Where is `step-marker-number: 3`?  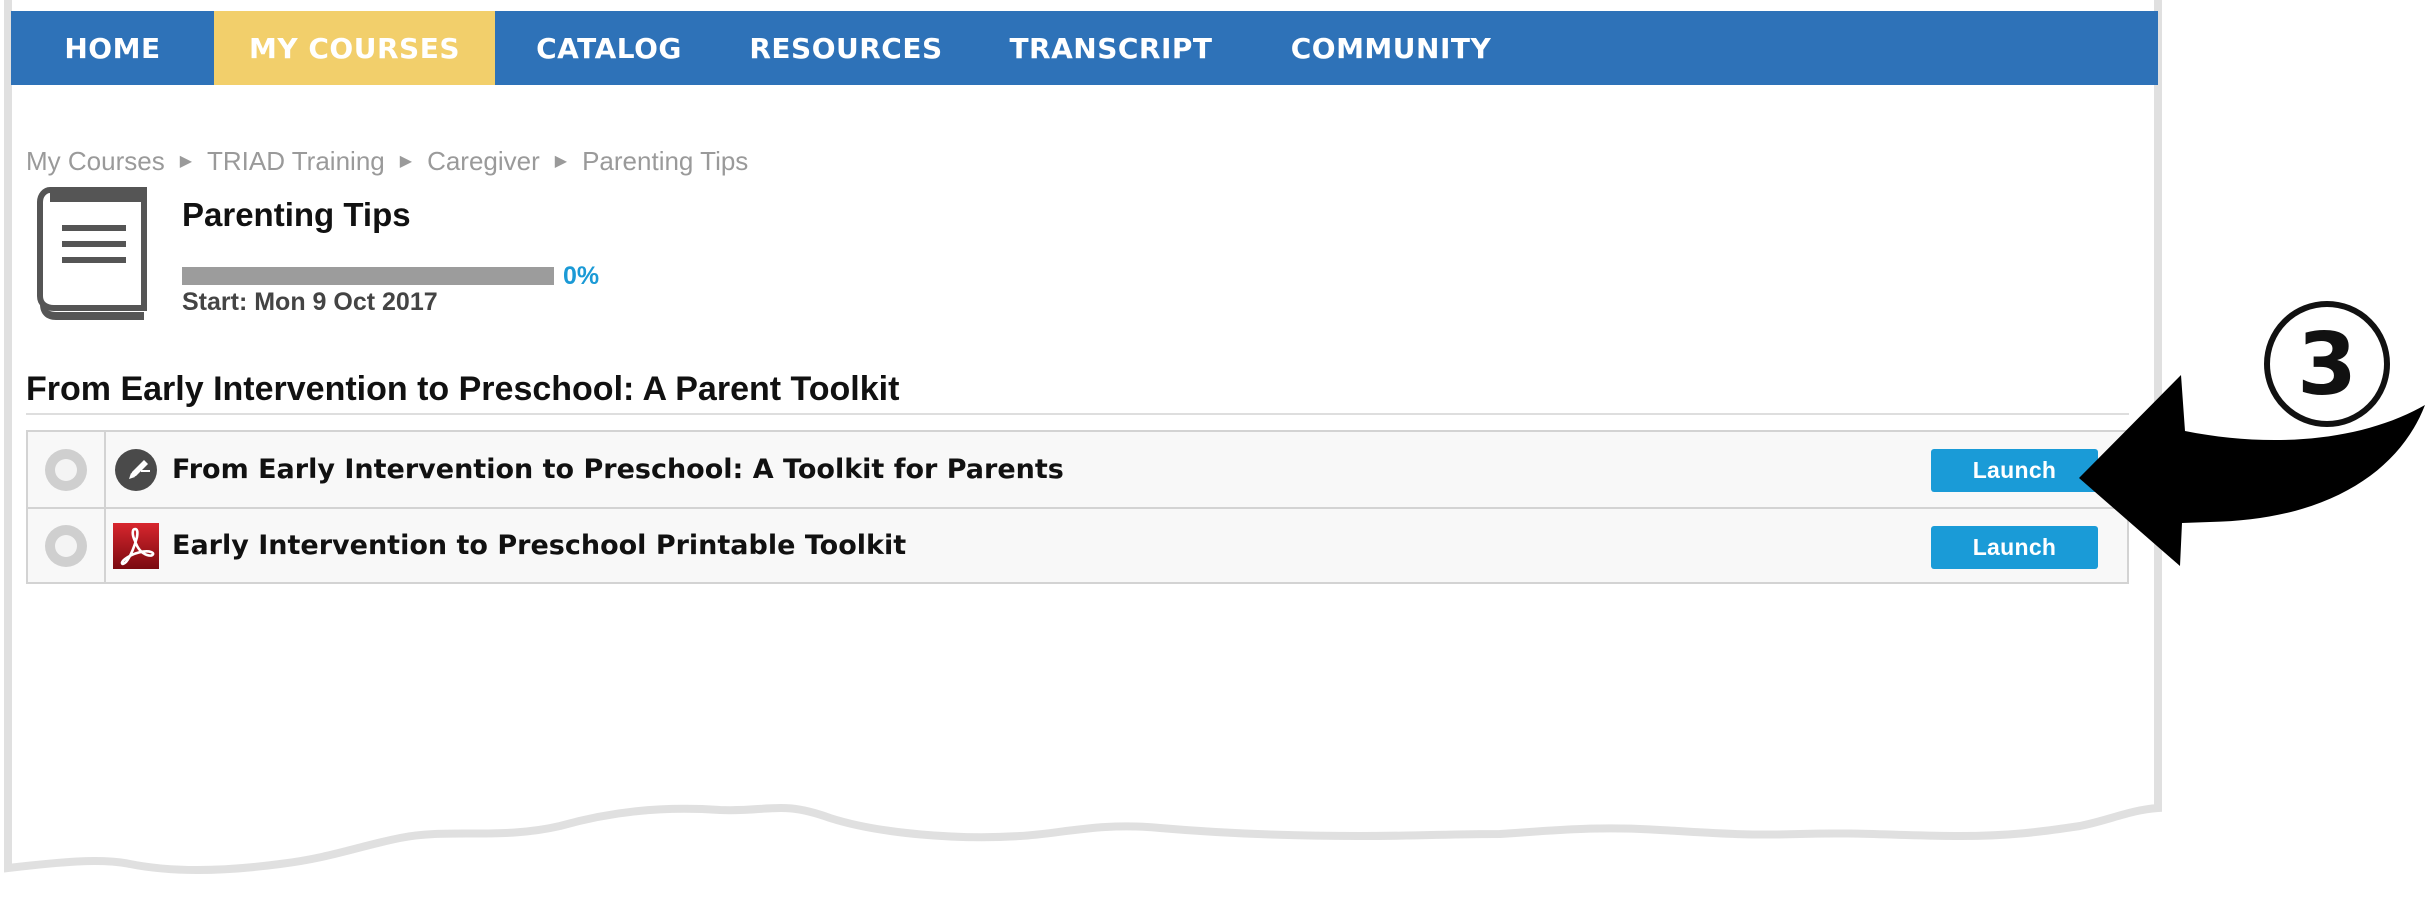
step-marker-number: 3 is located at coordinates (2327, 365).